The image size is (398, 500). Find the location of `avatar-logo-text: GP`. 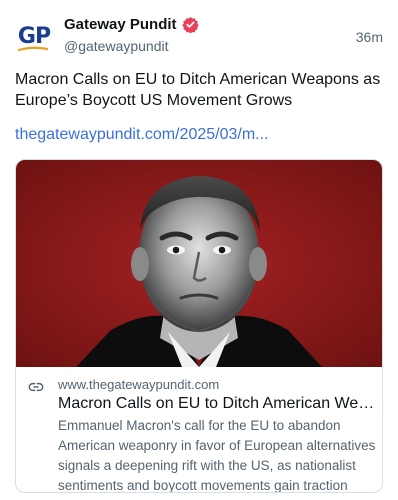

avatar-logo-text: GP is located at coordinates (34, 36).